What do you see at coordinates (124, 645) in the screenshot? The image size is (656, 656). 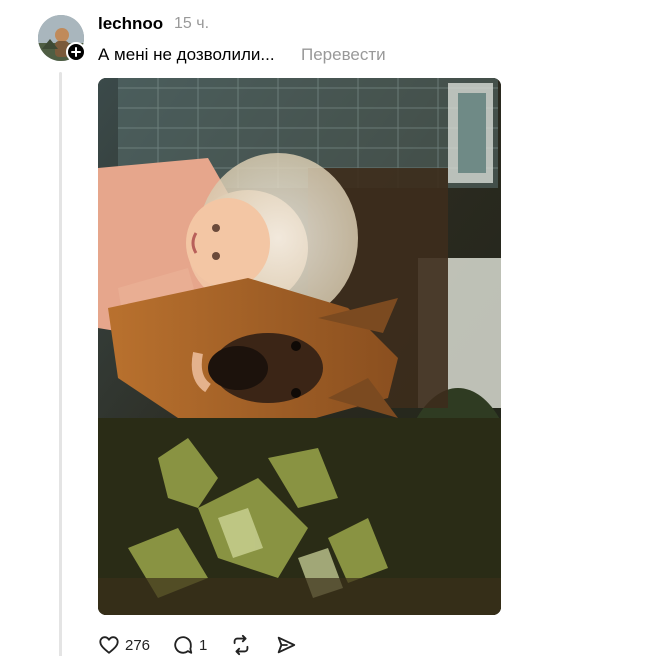 I see `like-button: 276` at bounding box center [124, 645].